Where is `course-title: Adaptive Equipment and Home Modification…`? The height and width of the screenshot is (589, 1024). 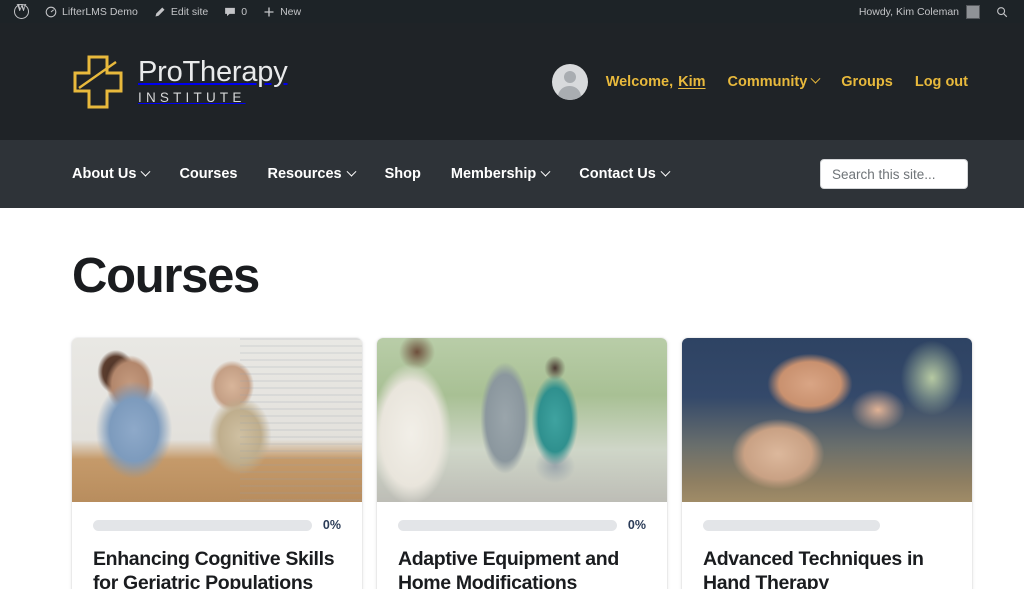 course-title: Adaptive Equipment and Home Modification… is located at coordinates (508, 568).